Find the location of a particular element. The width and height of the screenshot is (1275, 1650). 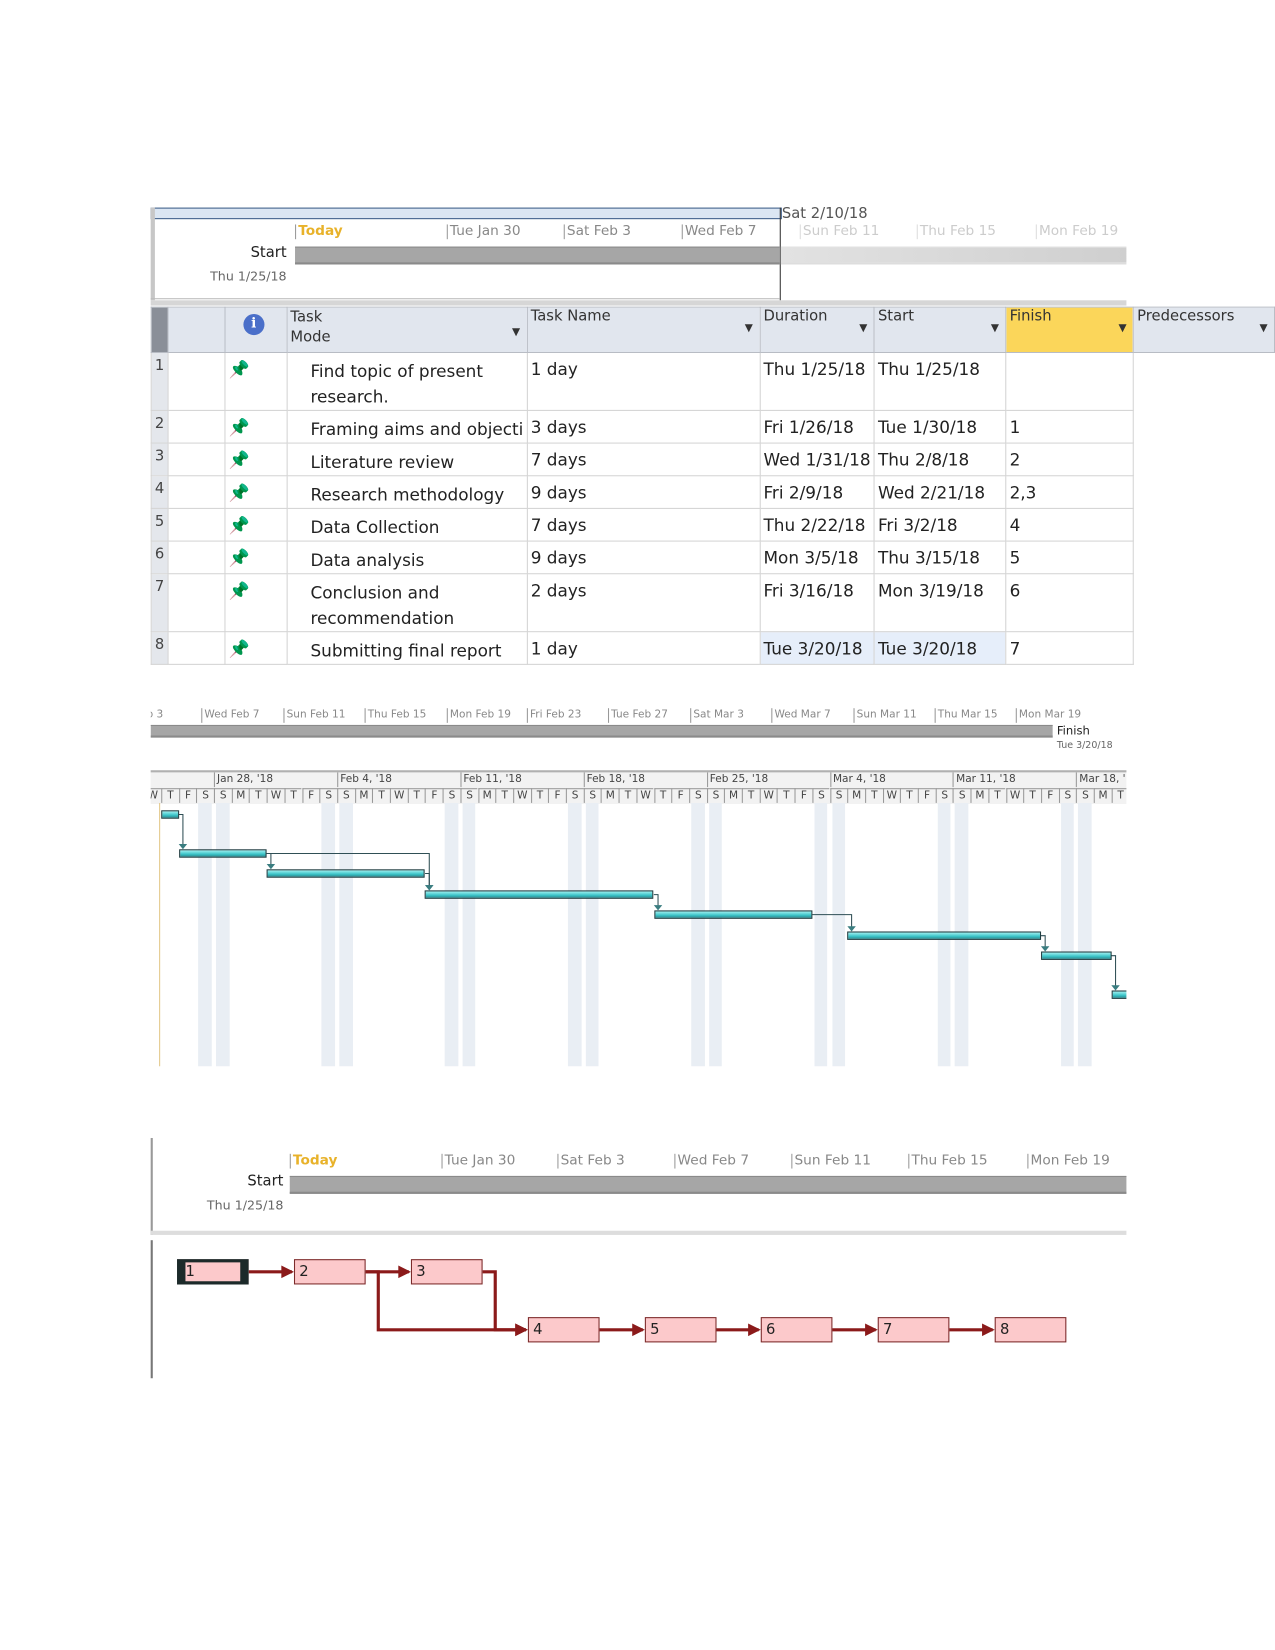

row-id: 4 is located at coordinates (159, 492).